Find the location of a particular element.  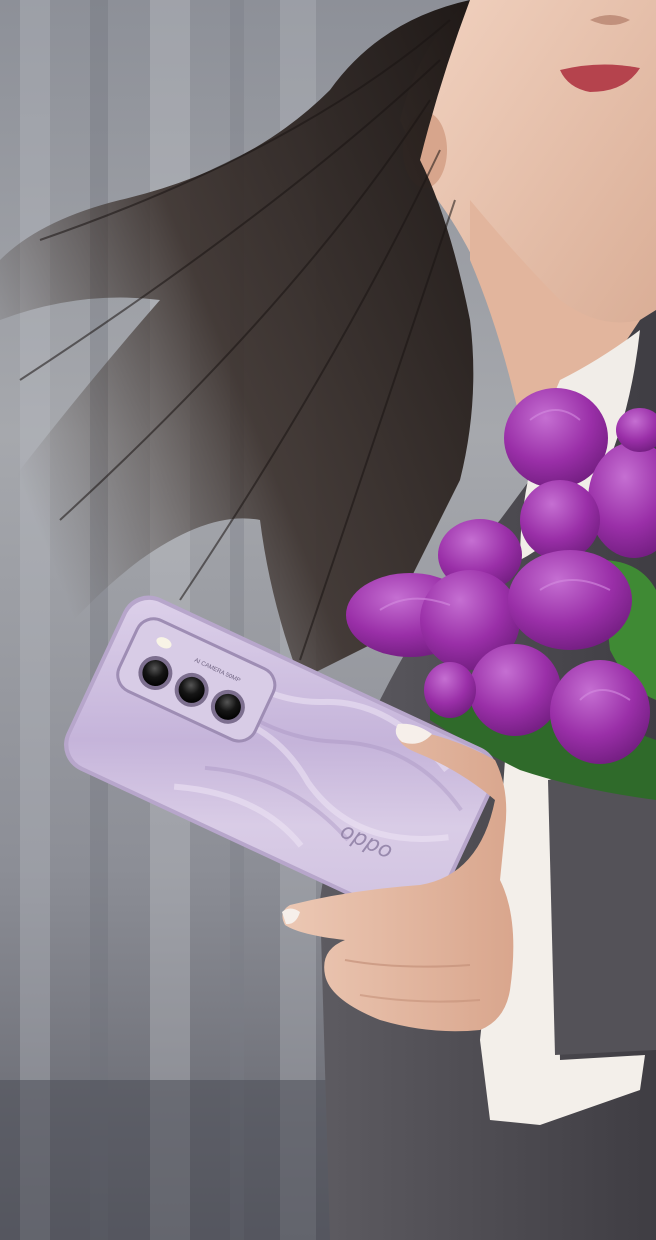

jacket-sleeve is located at coordinates (602, 907).